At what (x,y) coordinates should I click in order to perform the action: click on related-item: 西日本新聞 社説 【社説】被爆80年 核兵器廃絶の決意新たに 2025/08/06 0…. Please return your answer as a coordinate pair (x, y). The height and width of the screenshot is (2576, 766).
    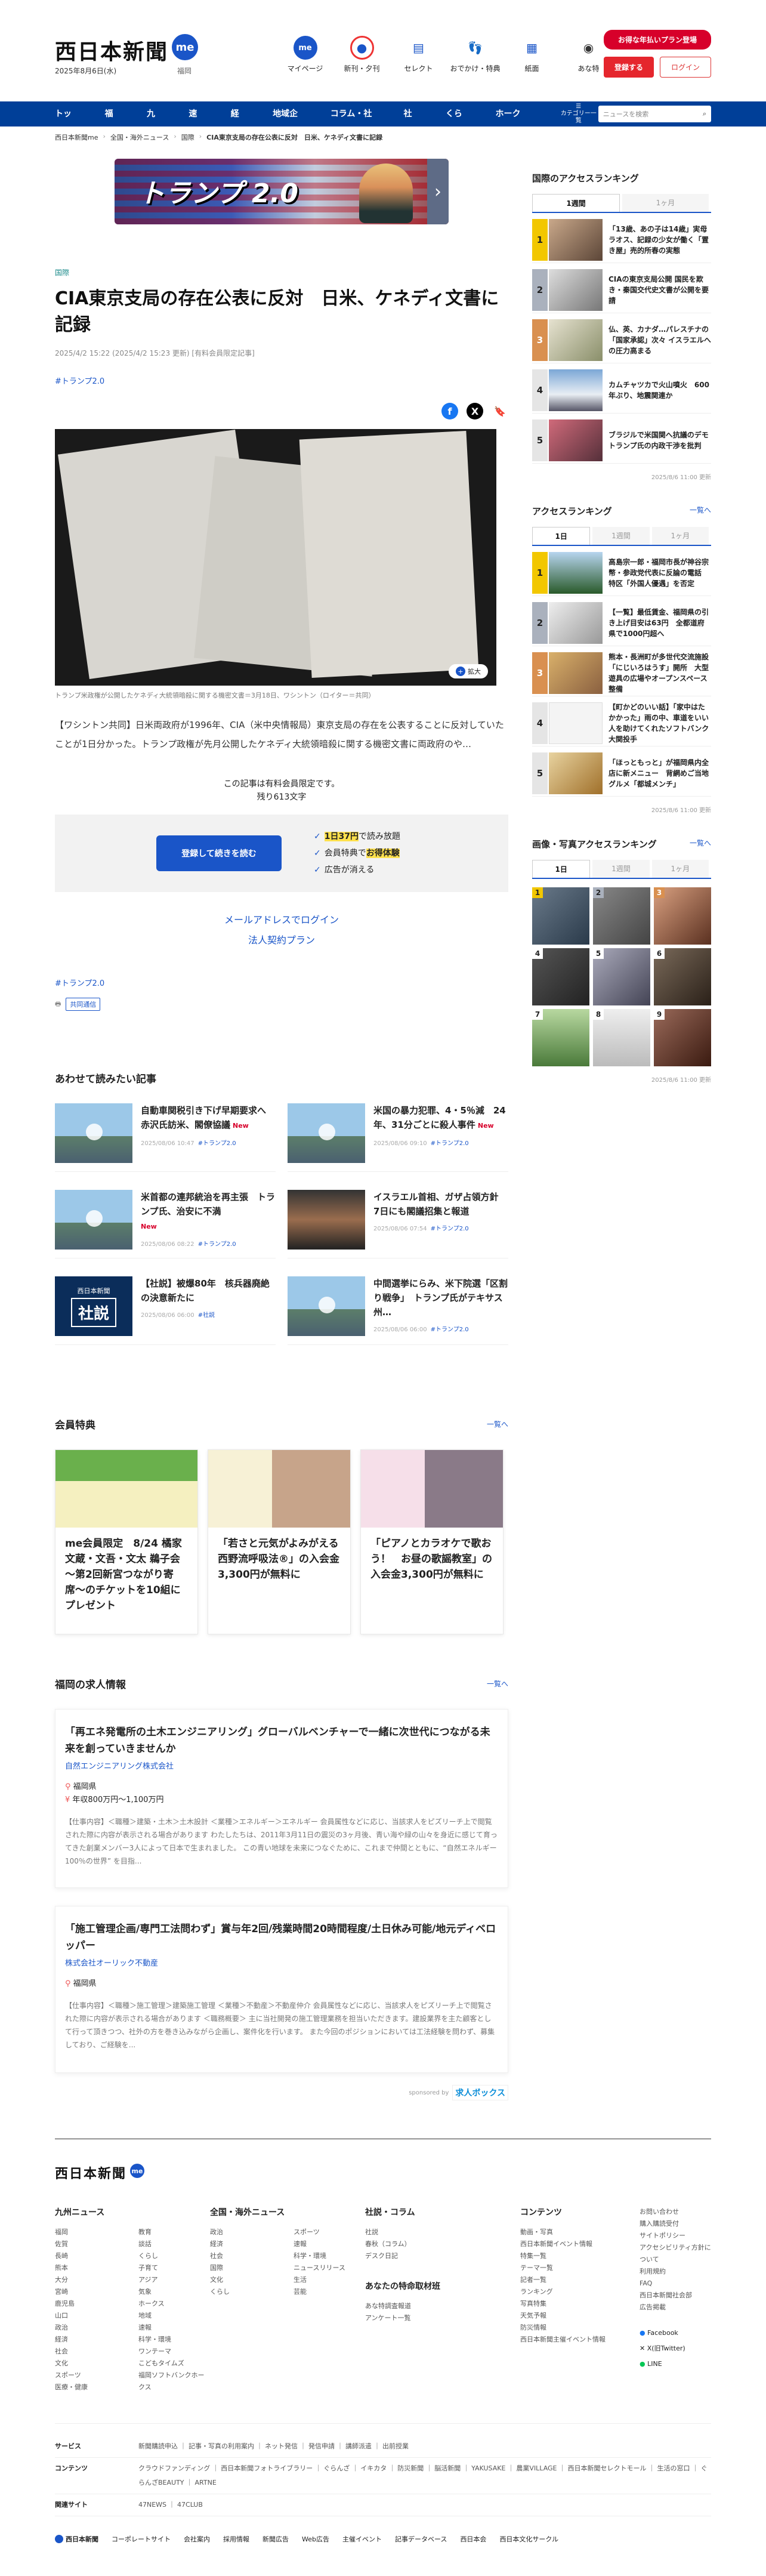
    Looking at the image, I should click on (165, 1311).